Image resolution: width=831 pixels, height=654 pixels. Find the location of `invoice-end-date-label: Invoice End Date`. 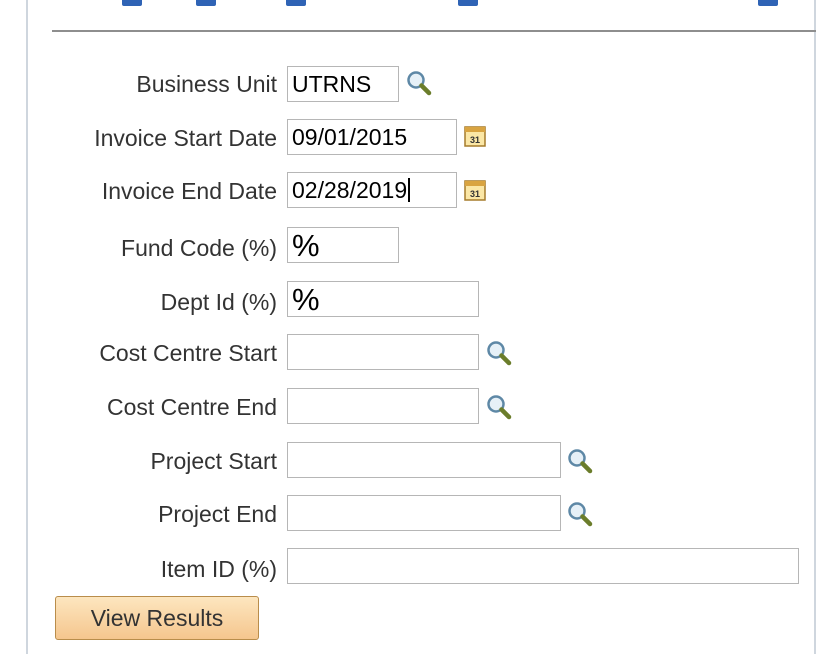

invoice-end-date-label: Invoice End Date is located at coordinates (189, 191).